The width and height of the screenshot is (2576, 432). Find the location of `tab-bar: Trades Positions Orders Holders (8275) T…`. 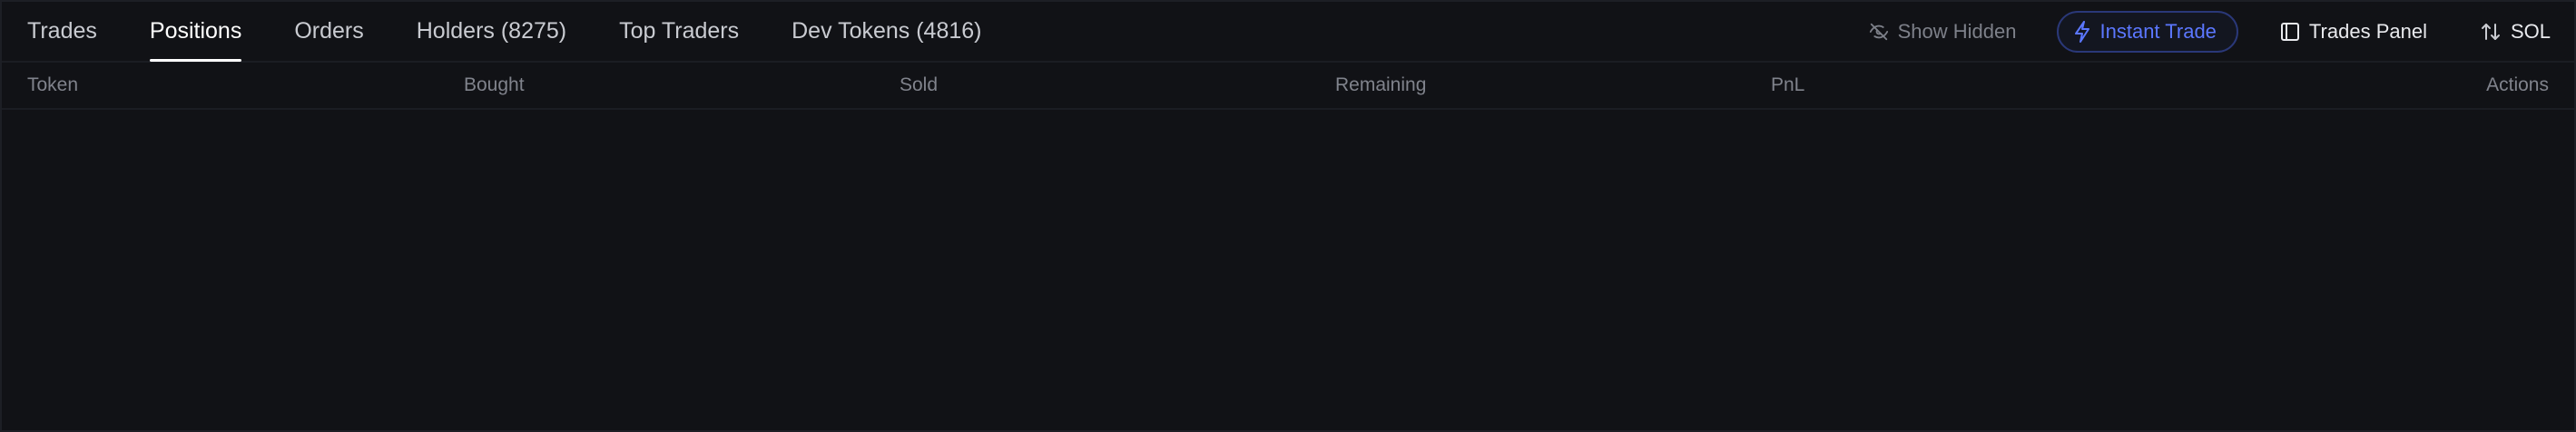

tab-bar: Trades Positions Orders Holders (8275) T… is located at coordinates (1288, 32).